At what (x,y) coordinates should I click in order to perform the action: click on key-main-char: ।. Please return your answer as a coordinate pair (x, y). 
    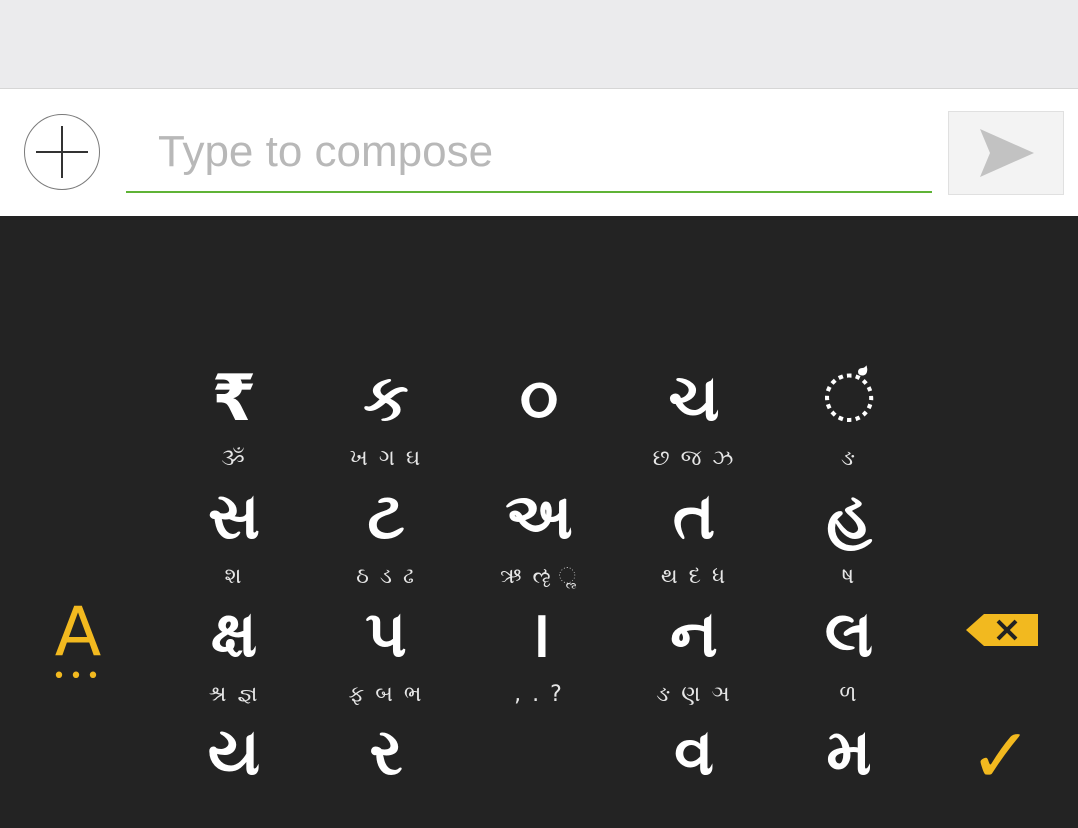
    Looking at the image, I should click on (539, 635).